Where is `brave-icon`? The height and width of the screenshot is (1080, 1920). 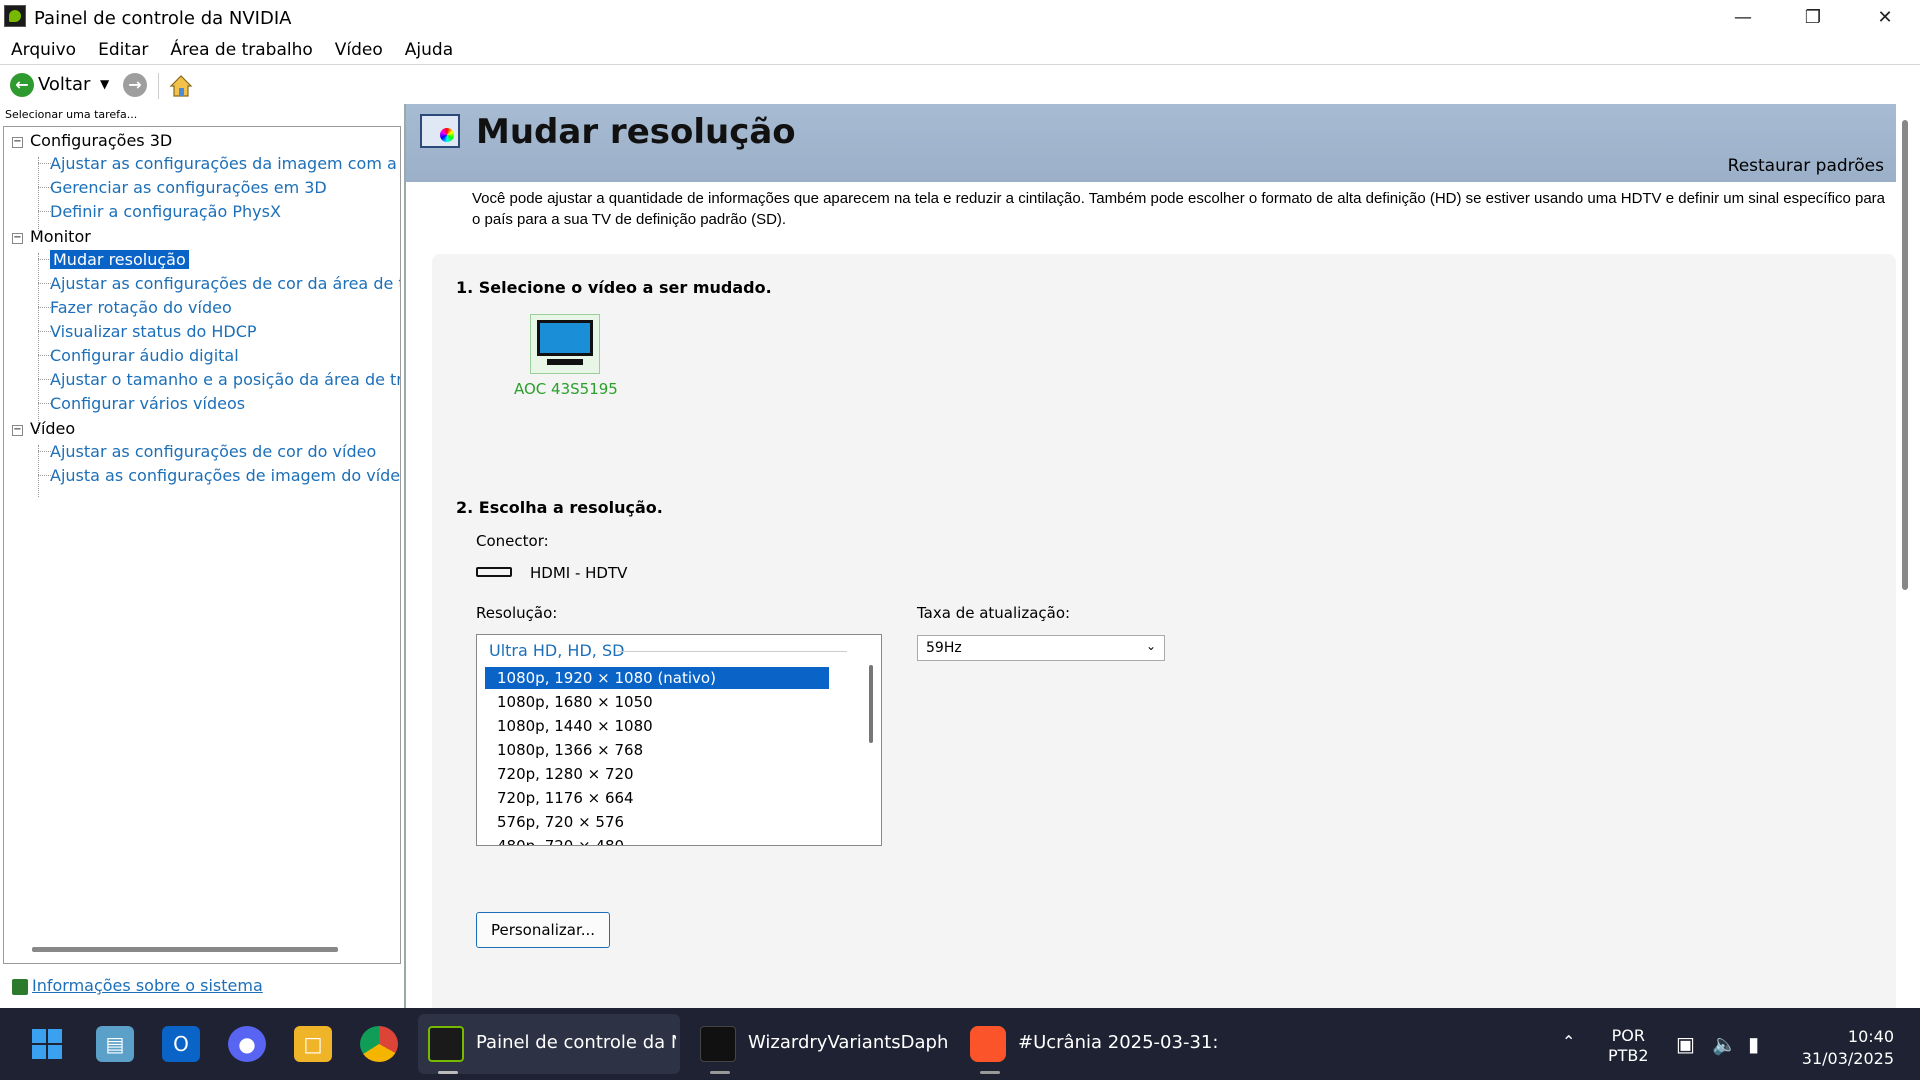
brave-icon is located at coordinates (988, 1044).